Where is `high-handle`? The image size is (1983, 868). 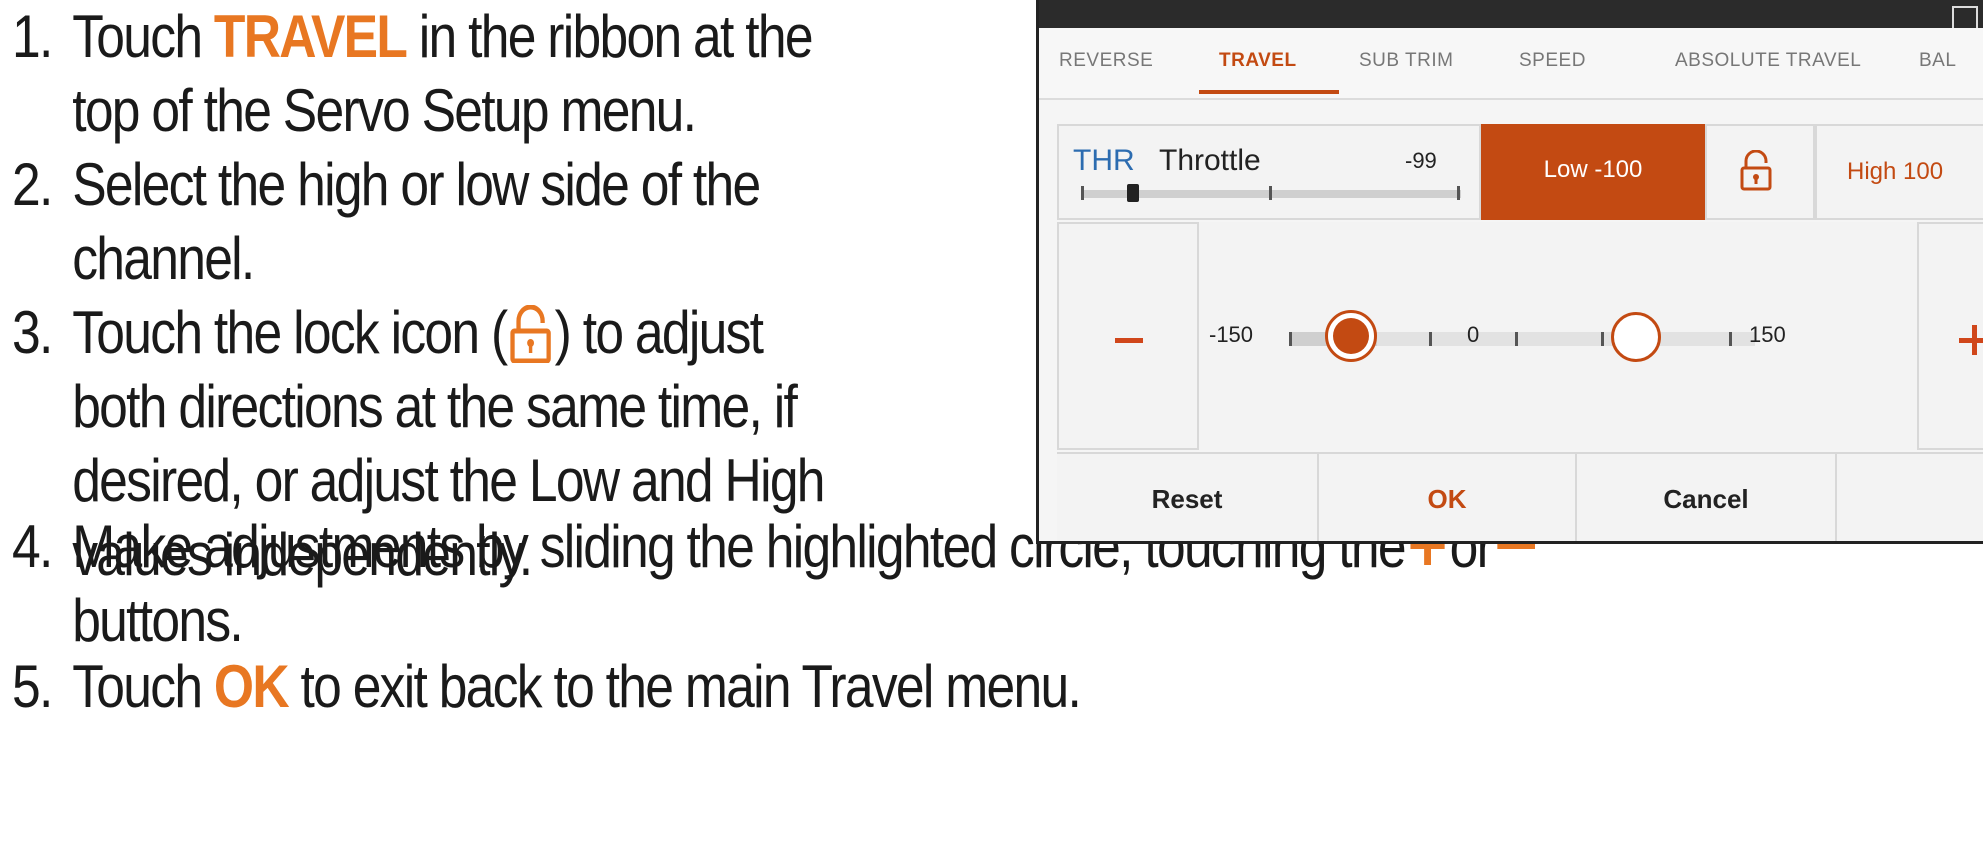
high-handle is located at coordinates (1636, 337).